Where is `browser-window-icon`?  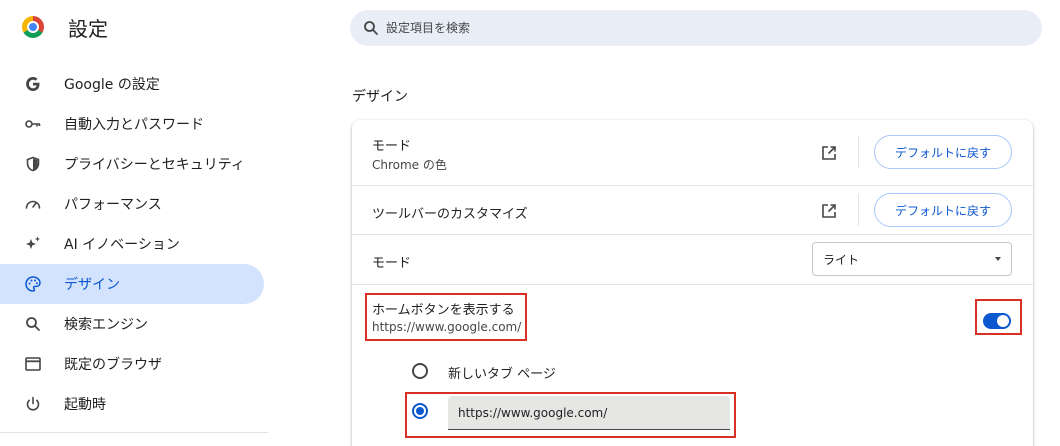 browser-window-icon is located at coordinates (33, 364).